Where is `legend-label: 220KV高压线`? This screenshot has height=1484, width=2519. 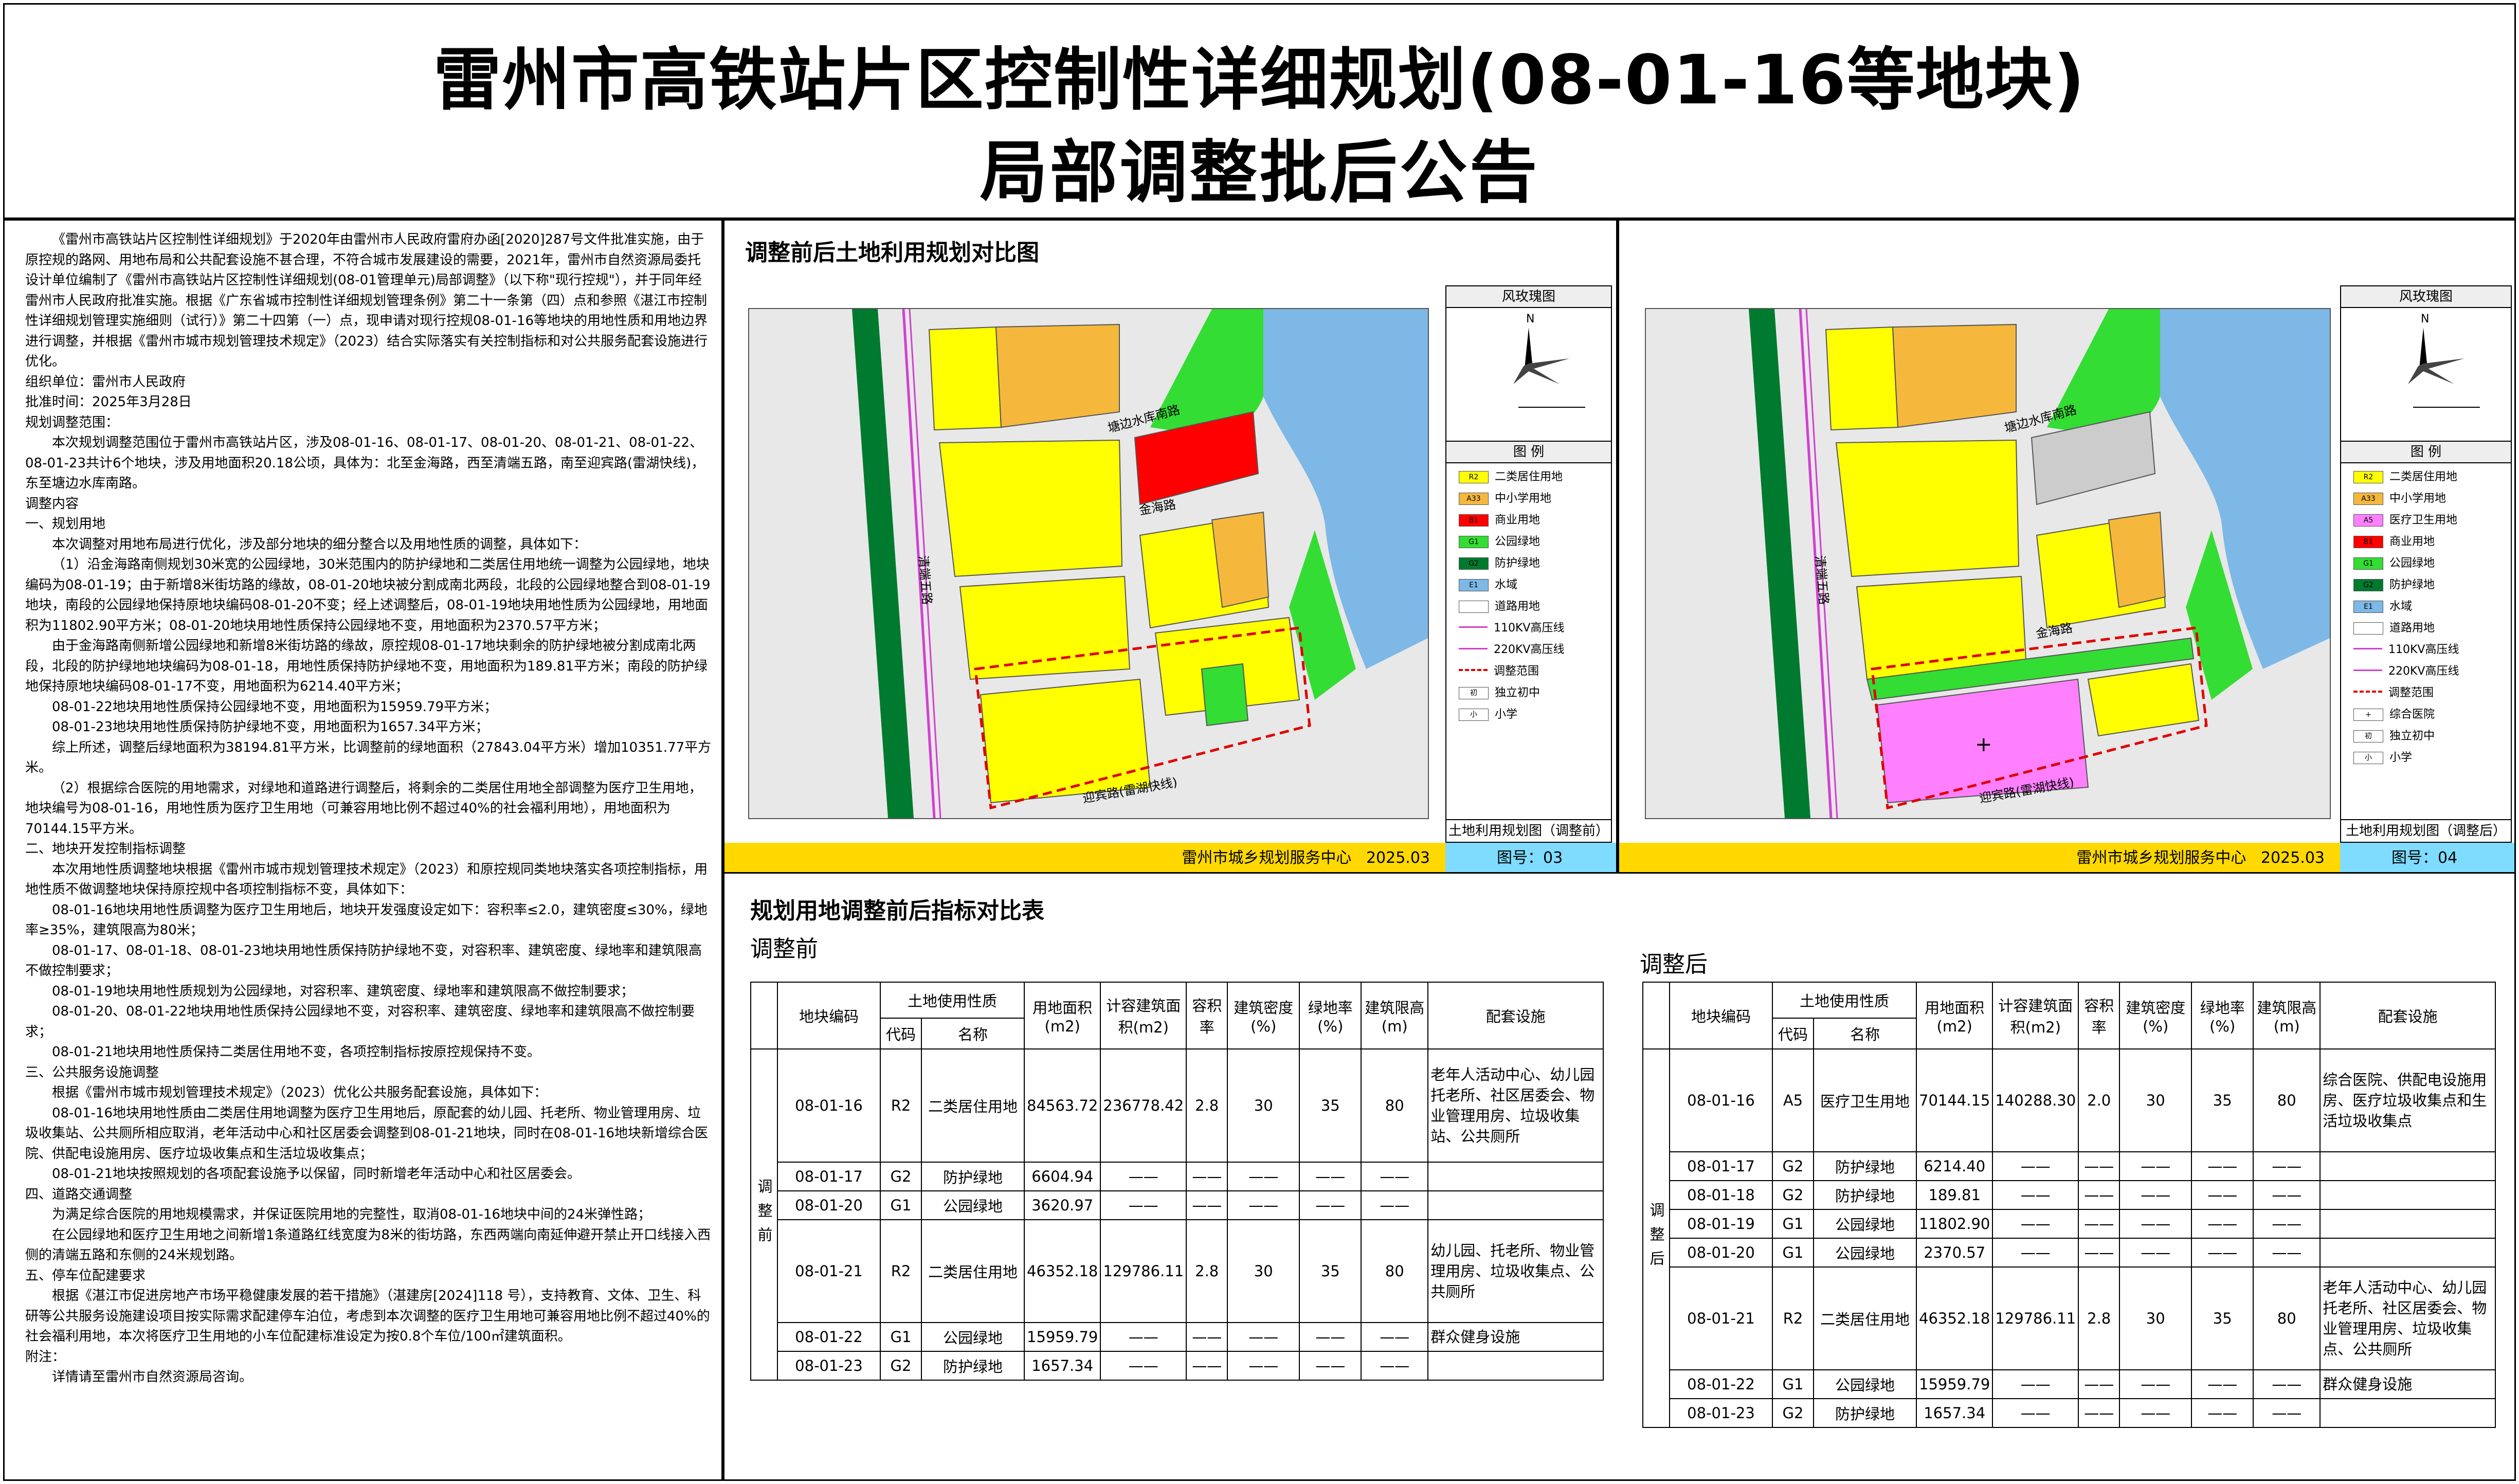 legend-label: 220KV高压线 is located at coordinates (2423, 672).